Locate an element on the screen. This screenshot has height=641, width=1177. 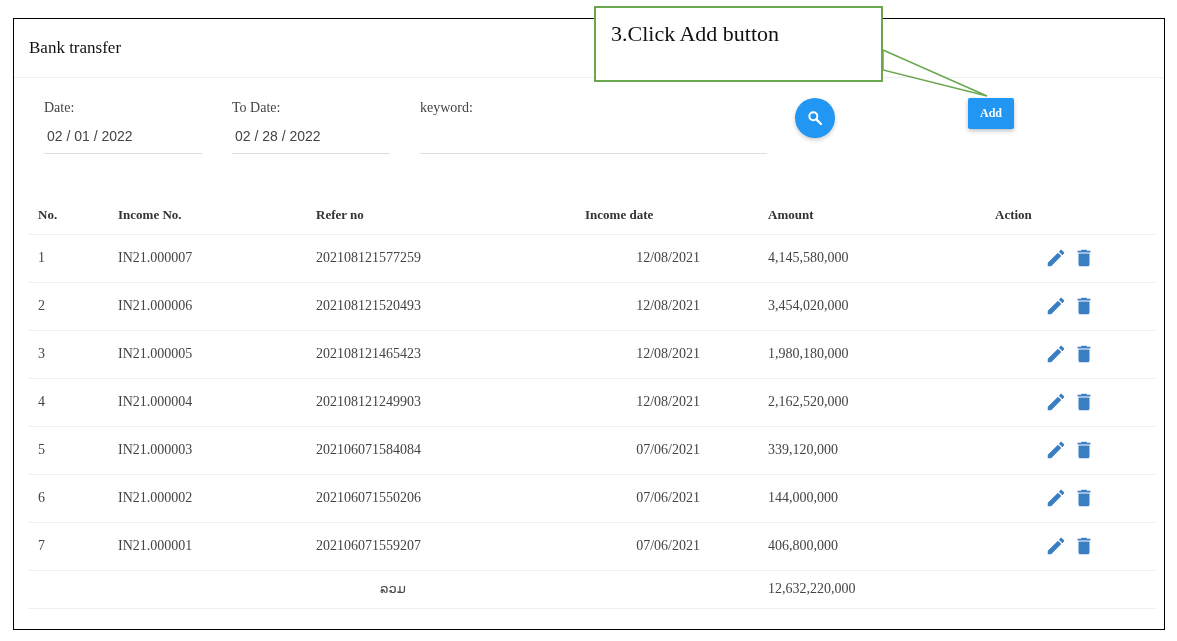
field-label: Date: is located at coordinates (60, 108).